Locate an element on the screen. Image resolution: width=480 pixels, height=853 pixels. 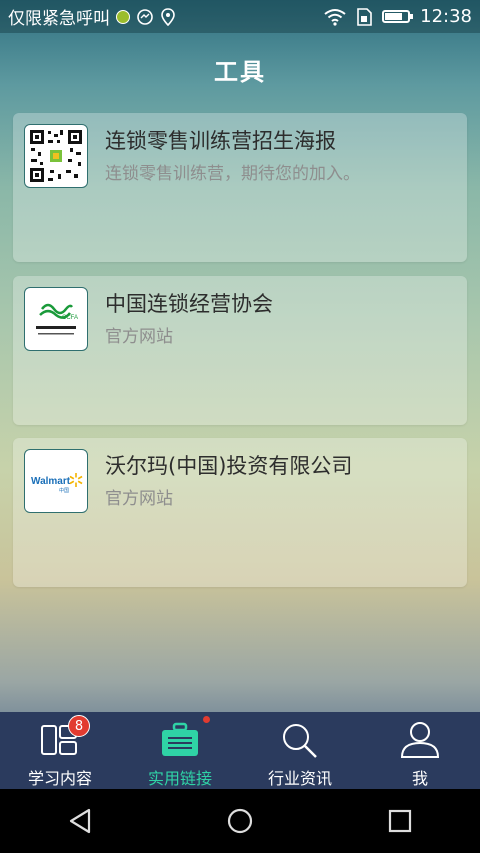
search-icon is located at coordinates (300, 739).